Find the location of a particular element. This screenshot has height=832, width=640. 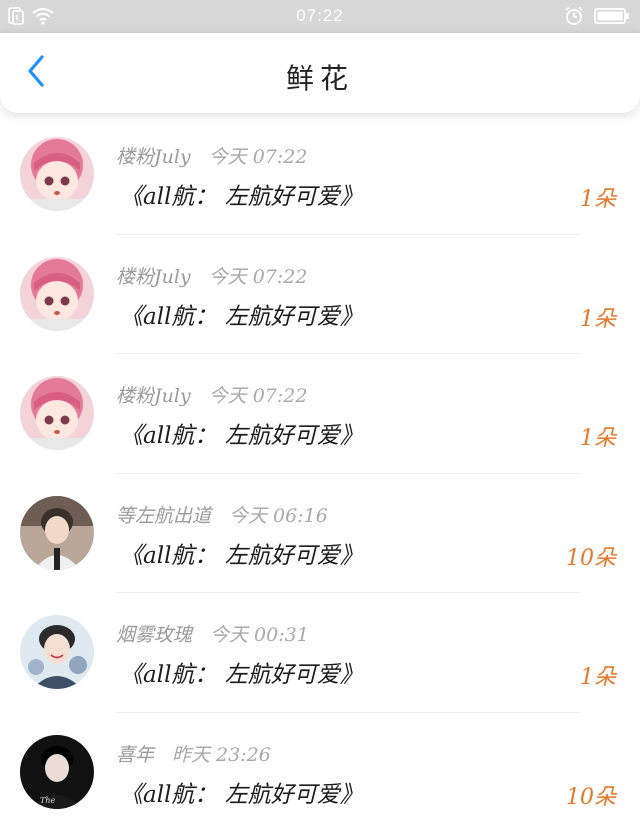

svg-text: The is located at coordinates (47, 800).